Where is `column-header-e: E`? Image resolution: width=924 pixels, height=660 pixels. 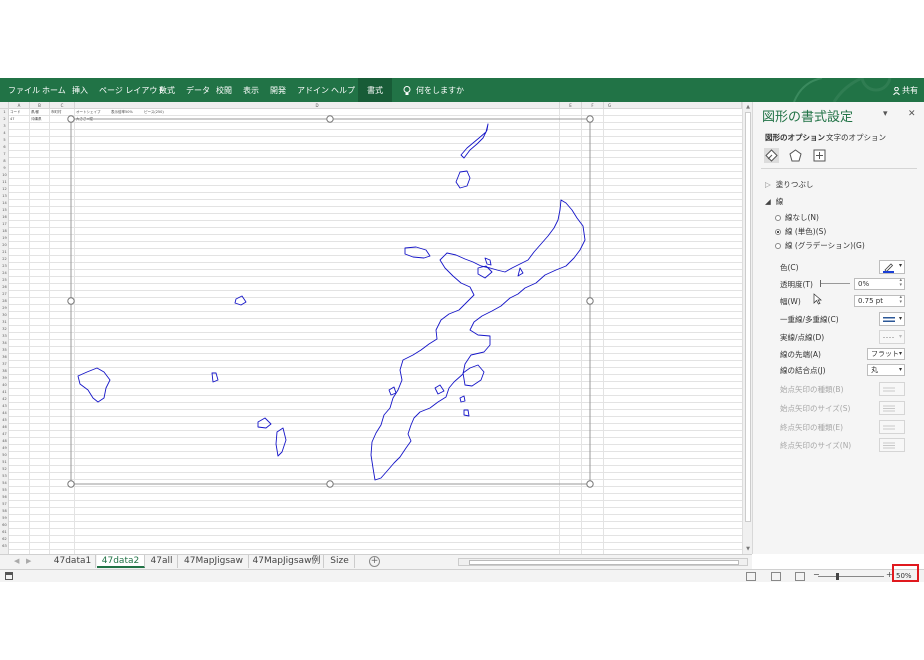 column-header-e: E is located at coordinates (571, 105).